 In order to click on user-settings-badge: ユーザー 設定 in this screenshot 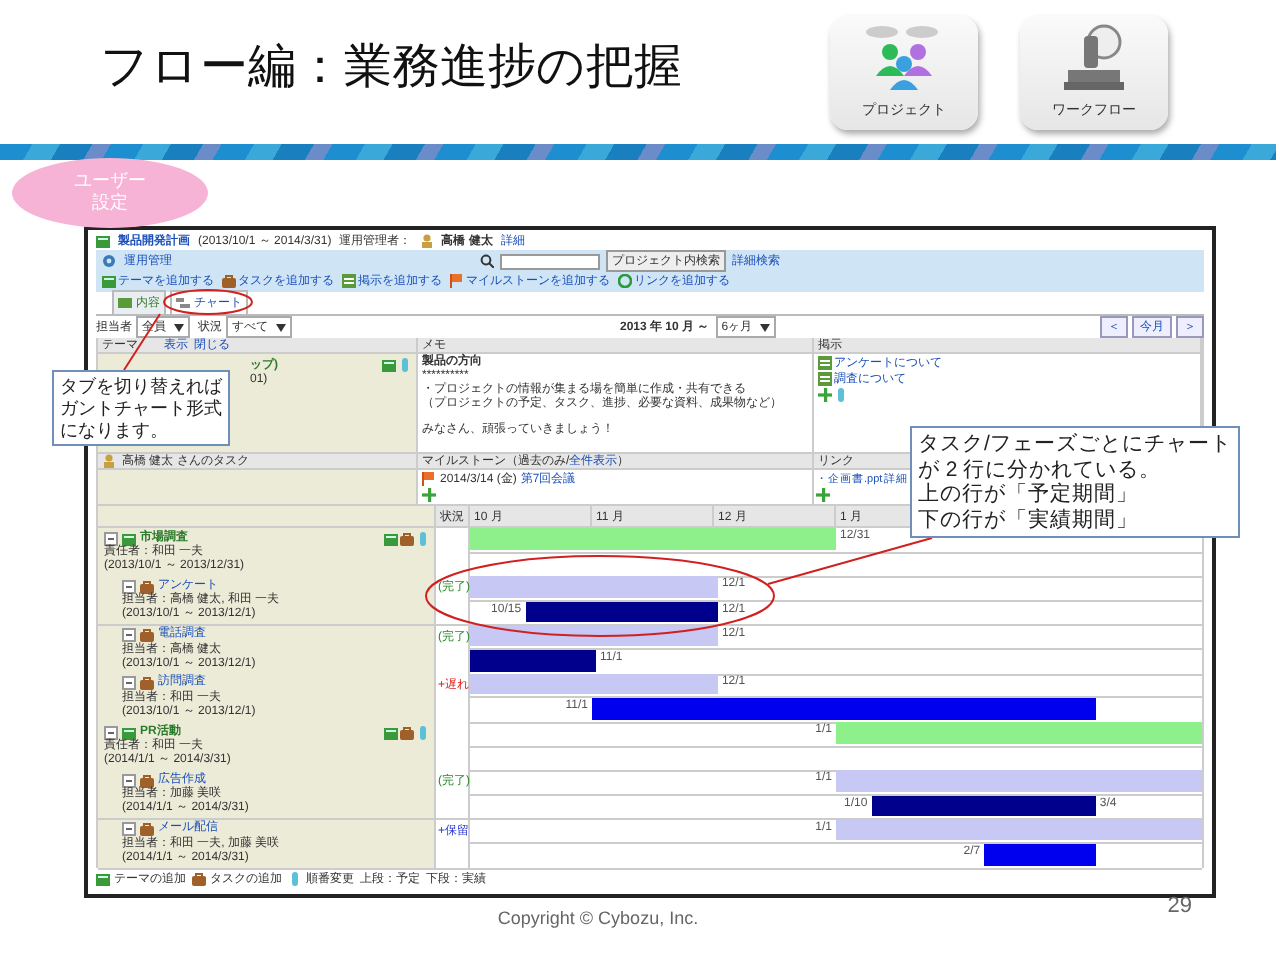, I will do `click(110, 193)`.